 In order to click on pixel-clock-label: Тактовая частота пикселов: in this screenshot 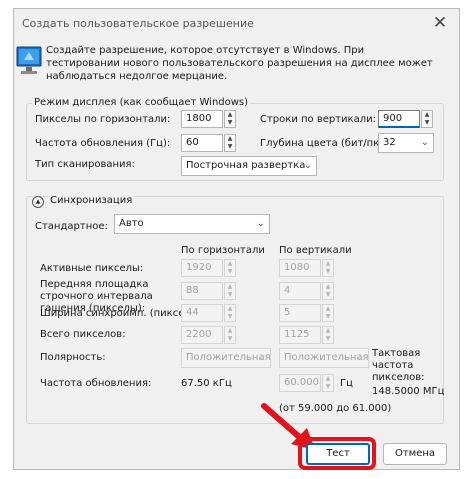, I will do `click(398, 365)`.